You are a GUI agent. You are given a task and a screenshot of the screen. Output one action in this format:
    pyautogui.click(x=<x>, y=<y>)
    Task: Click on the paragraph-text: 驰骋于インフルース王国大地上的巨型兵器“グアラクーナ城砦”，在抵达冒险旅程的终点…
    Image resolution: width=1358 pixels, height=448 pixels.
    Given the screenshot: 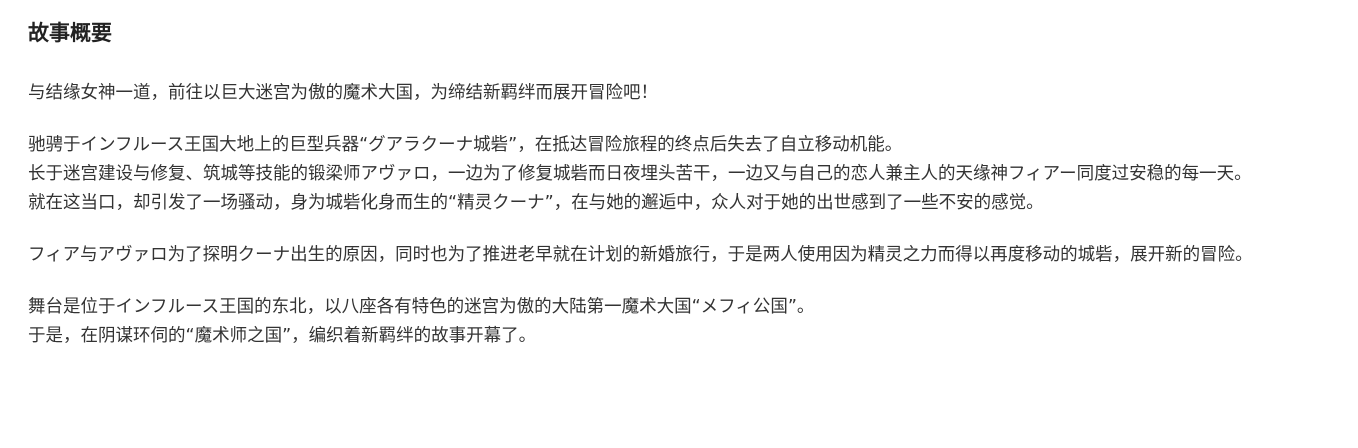 What is the action you would take?
    pyautogui.click(x=465, y=145)
    